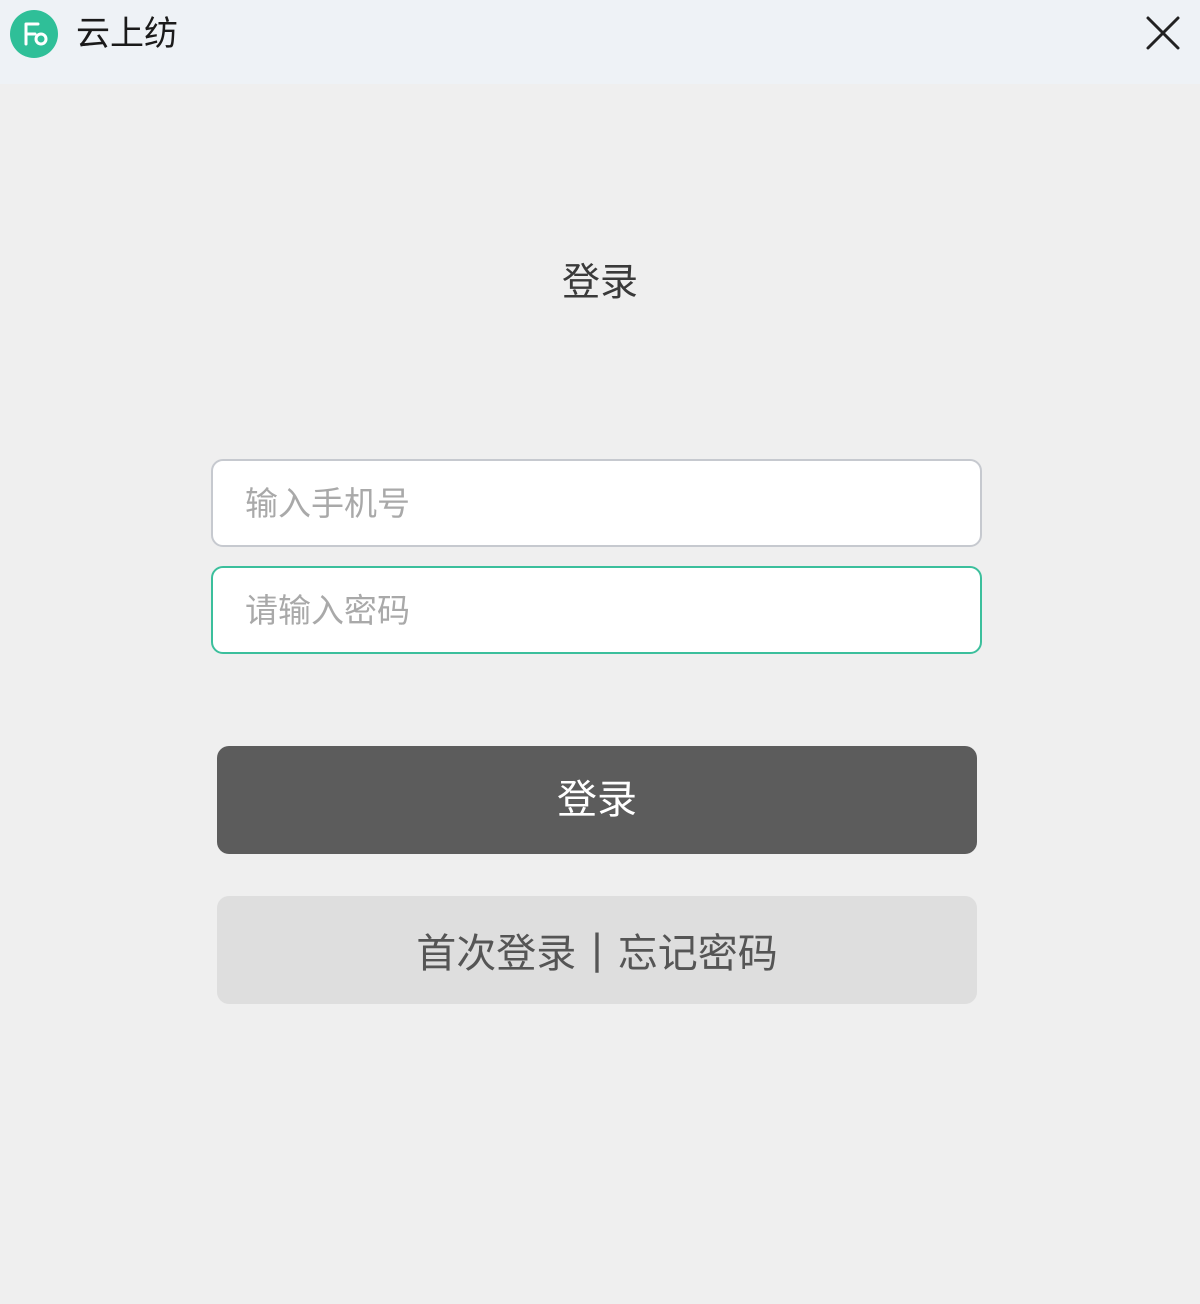  What do you see at coordinates (597, 800) in the screenshot?
I see `login-button: 登录` at bounding box center [597, 800].